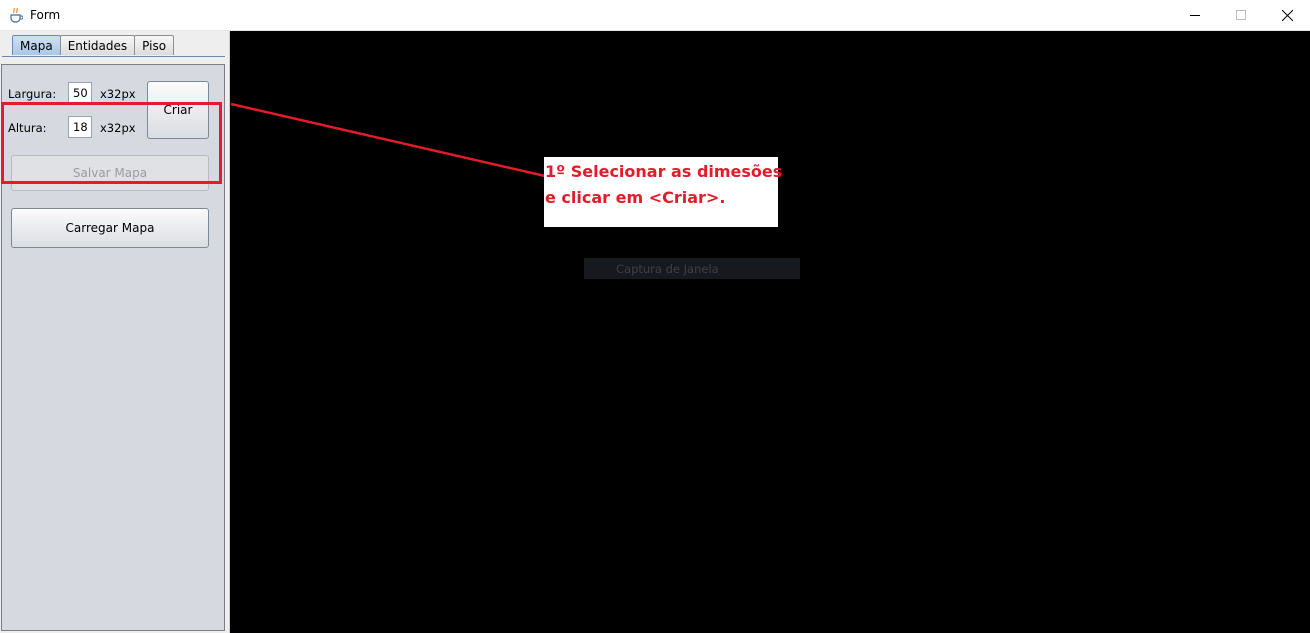  Describe the element at coordinates (388, 140) in the screenshot. I see `annotation-pointer-line` at that location.